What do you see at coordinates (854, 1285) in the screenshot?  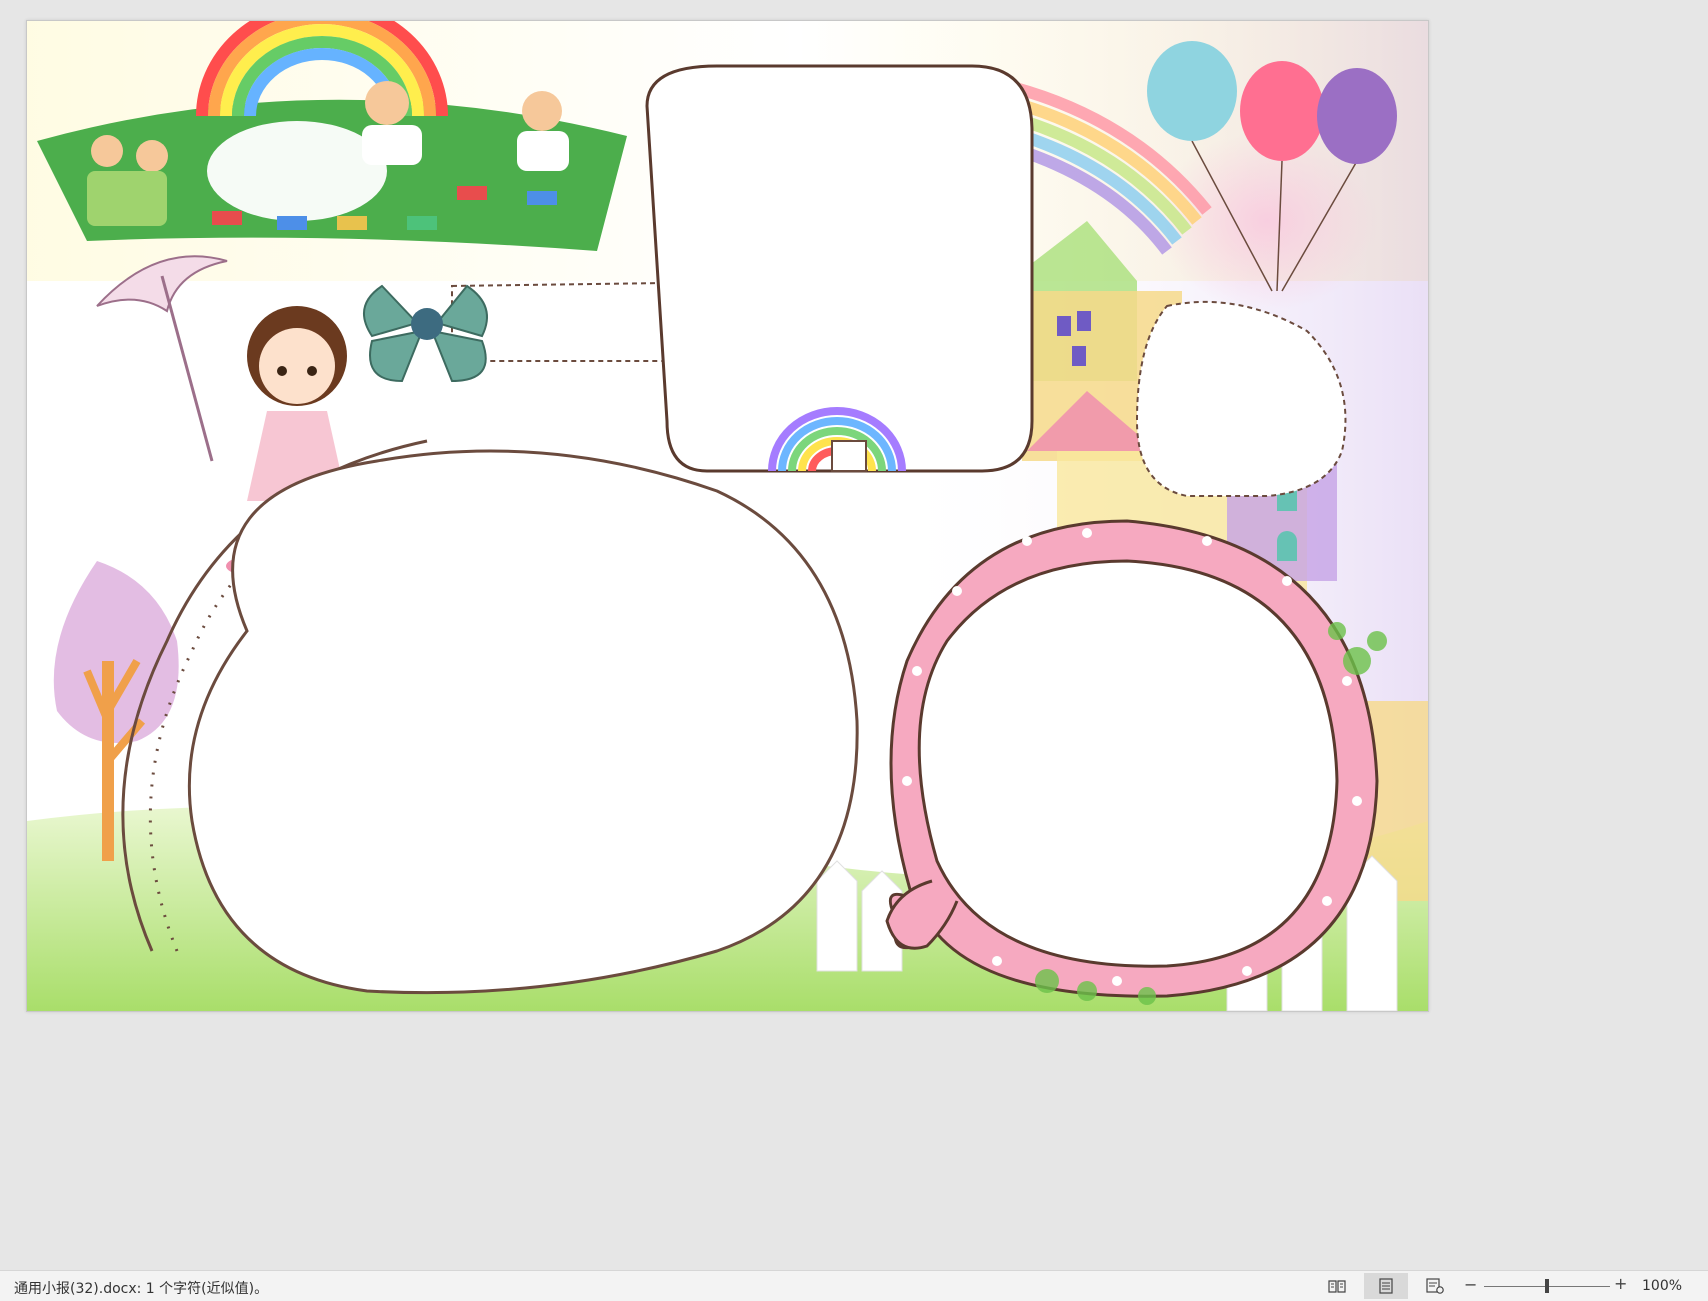 I see `status-bar: 通用小报(32).docx: 1 个字符(近似值)。 − + 100%` at bounding box center [854, 1285].